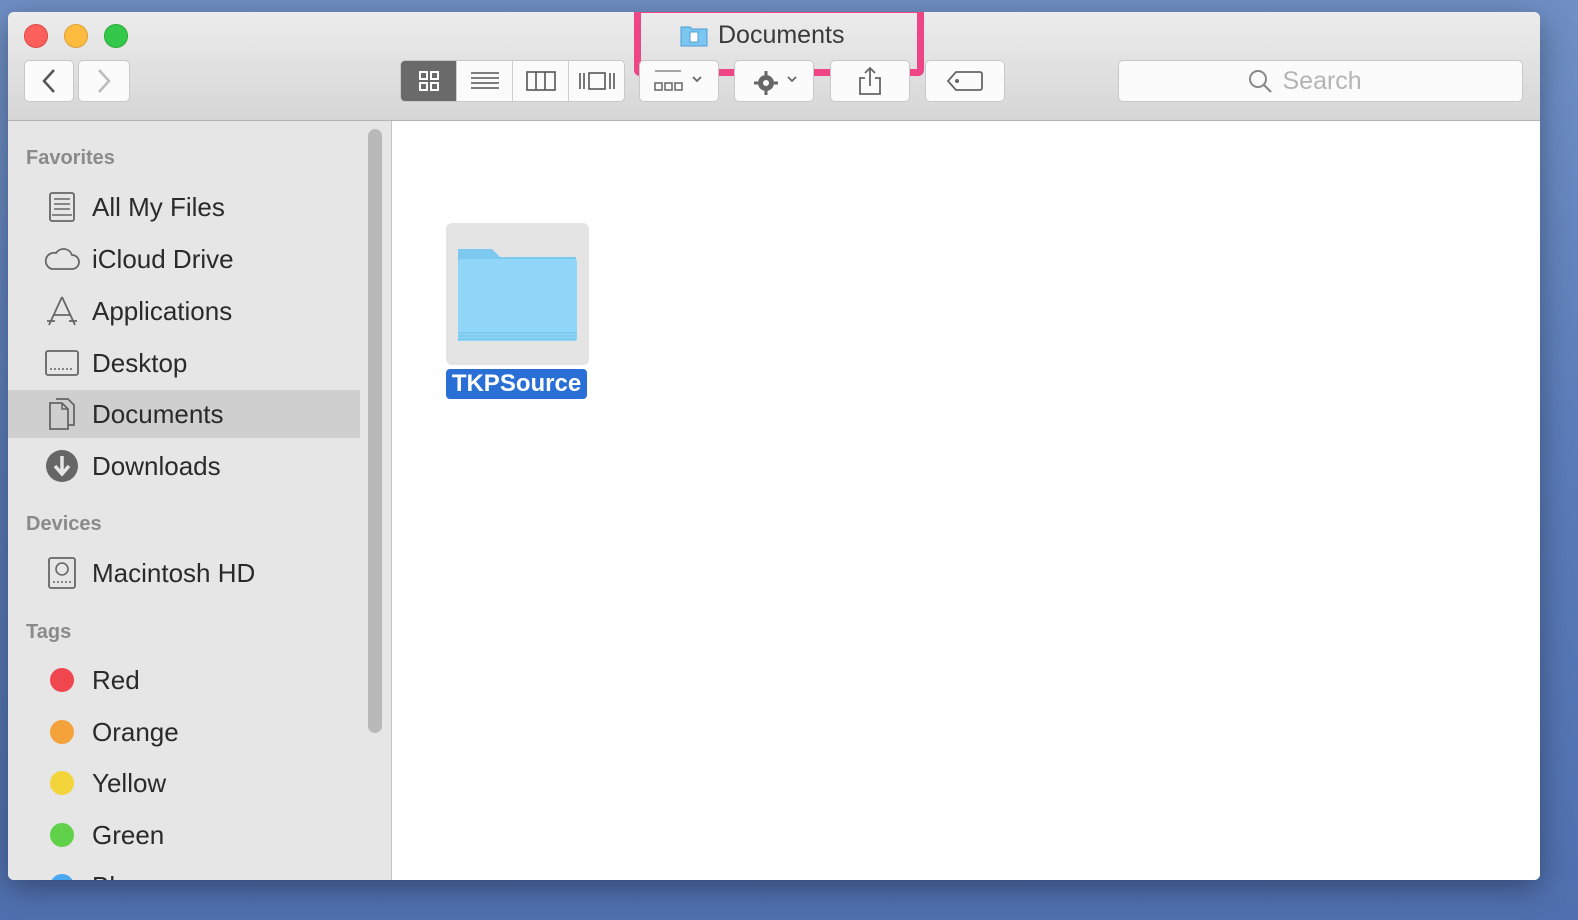 The width and height of the screenshot is (1578, 920). Describe the element at coordinates (184, 680) in the screenshot. I see `sidebar-tag-red: Red` at that location.